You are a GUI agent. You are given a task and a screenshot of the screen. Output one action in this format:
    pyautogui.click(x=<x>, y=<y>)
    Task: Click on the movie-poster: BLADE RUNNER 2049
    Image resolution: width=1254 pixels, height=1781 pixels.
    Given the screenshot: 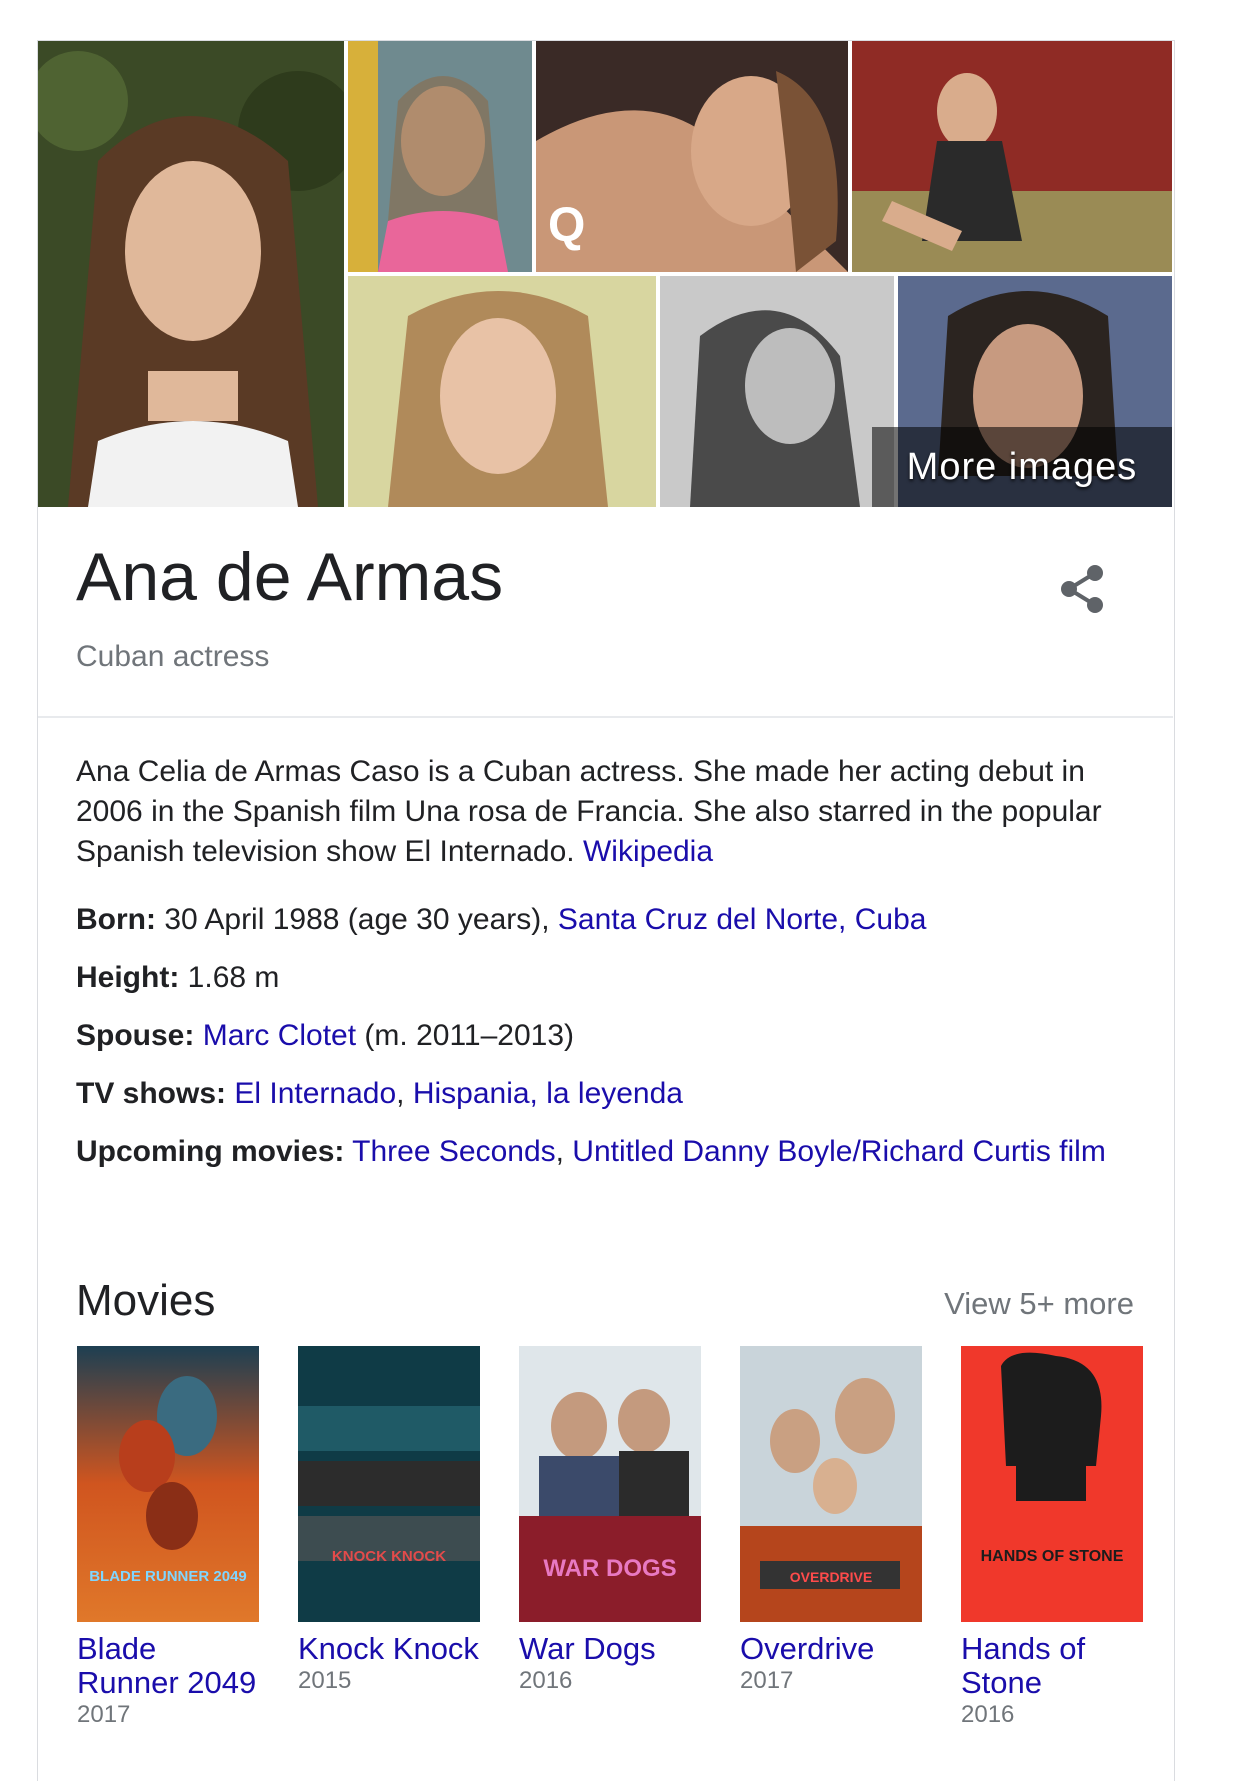 What is the action you would take?
    pyautogui.click(x=168, y=1484)
    